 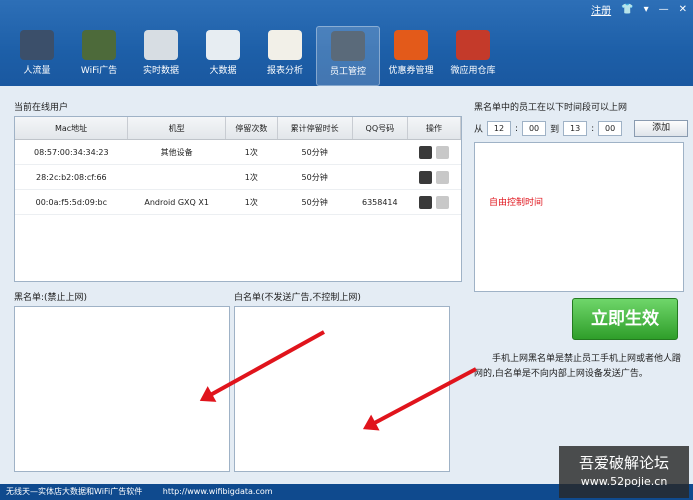 I want to click on toolbar-phone: 员工管控, so click(x=348, y=56).